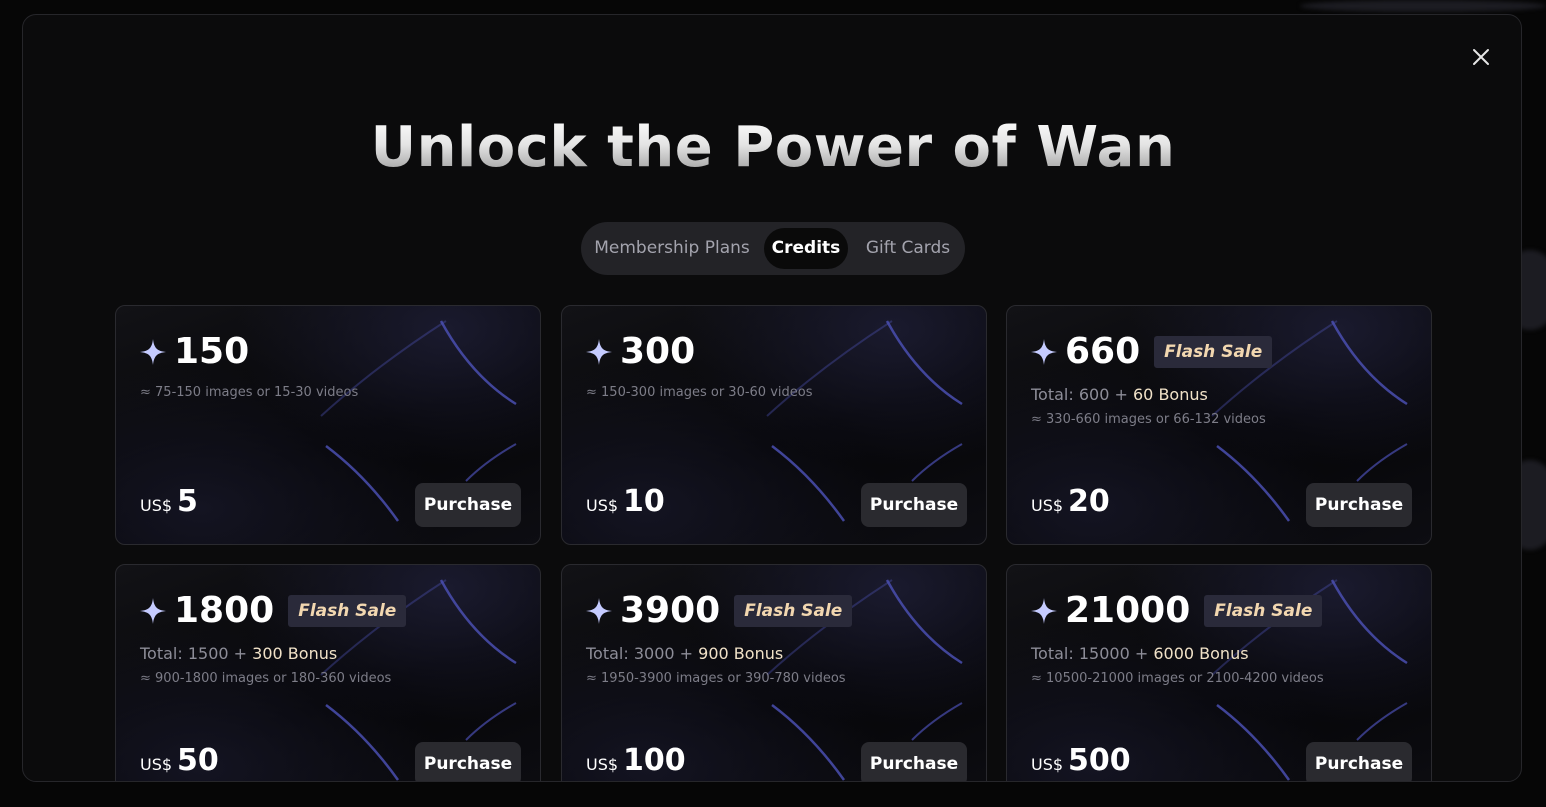 The height and width of the screenshot is (807, 1546). Describe the element at coordinates (208, 653) in the screenshot. I see `total-base: 1500` at that location.